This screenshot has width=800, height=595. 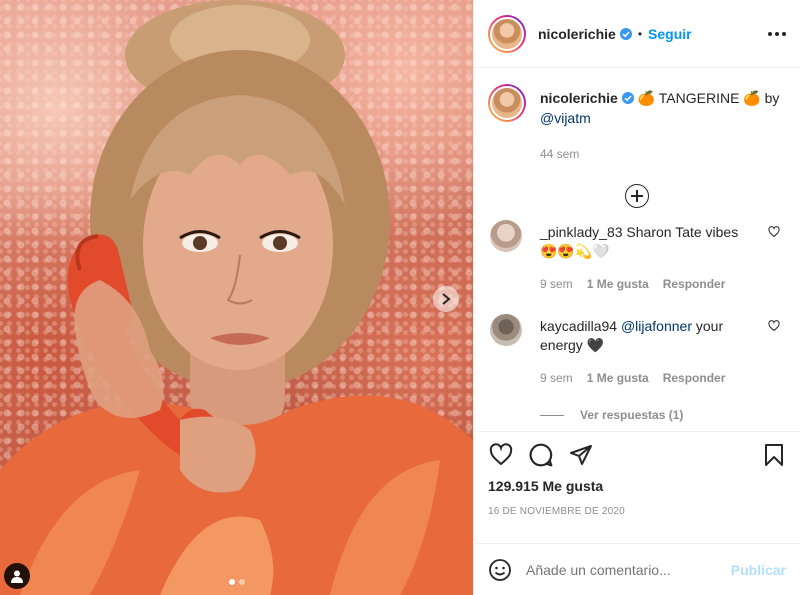 I want to click on caption-username: nicolerichie, so click(x=579, y=98).